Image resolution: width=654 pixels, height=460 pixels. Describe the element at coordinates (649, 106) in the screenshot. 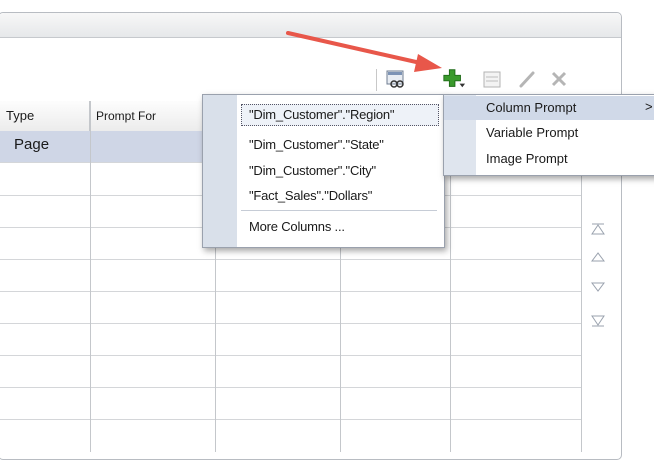

I see `chevron-right-icon: >` at that location.